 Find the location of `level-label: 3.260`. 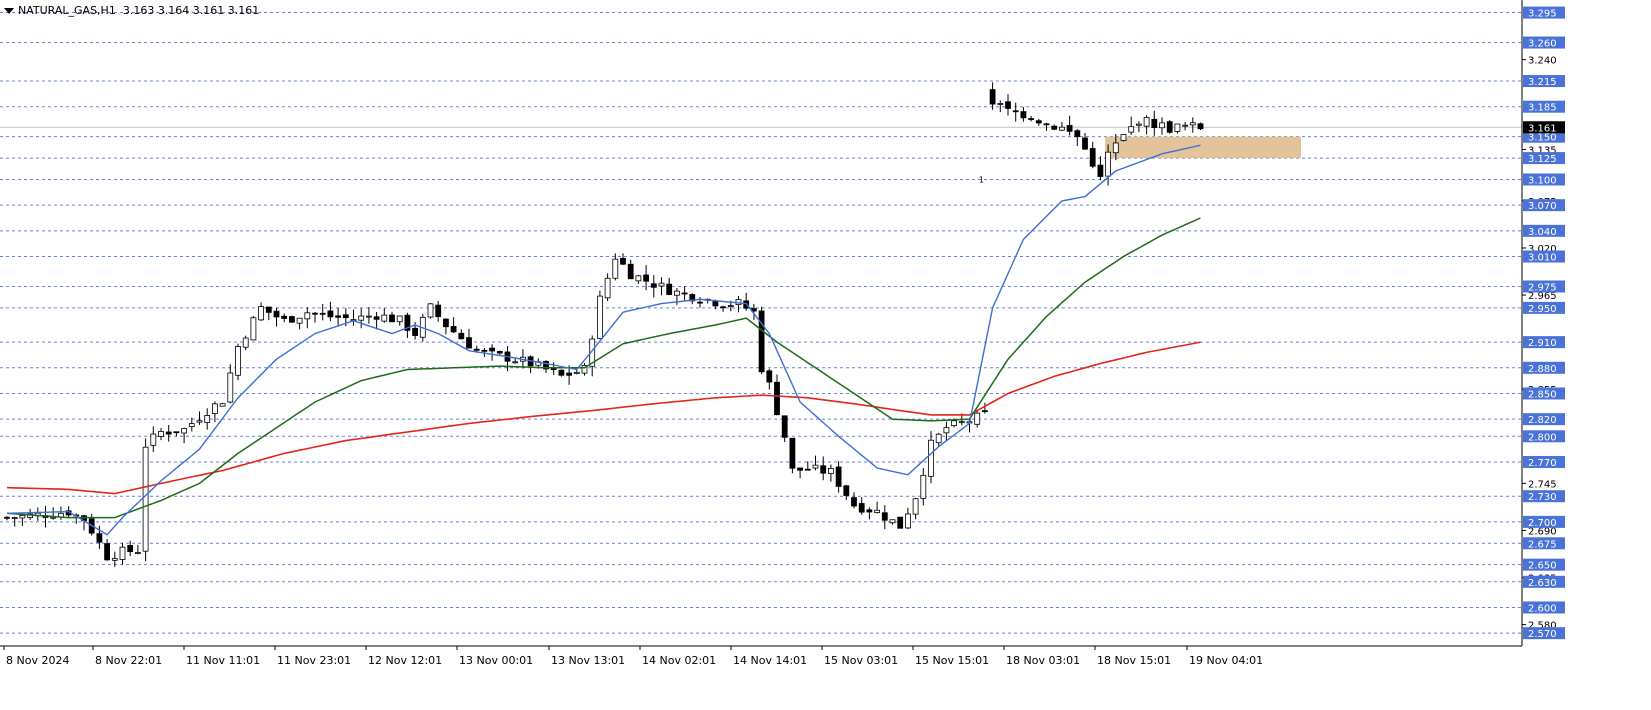

level-label: 3.260 is located at coordinates (1542, 44).